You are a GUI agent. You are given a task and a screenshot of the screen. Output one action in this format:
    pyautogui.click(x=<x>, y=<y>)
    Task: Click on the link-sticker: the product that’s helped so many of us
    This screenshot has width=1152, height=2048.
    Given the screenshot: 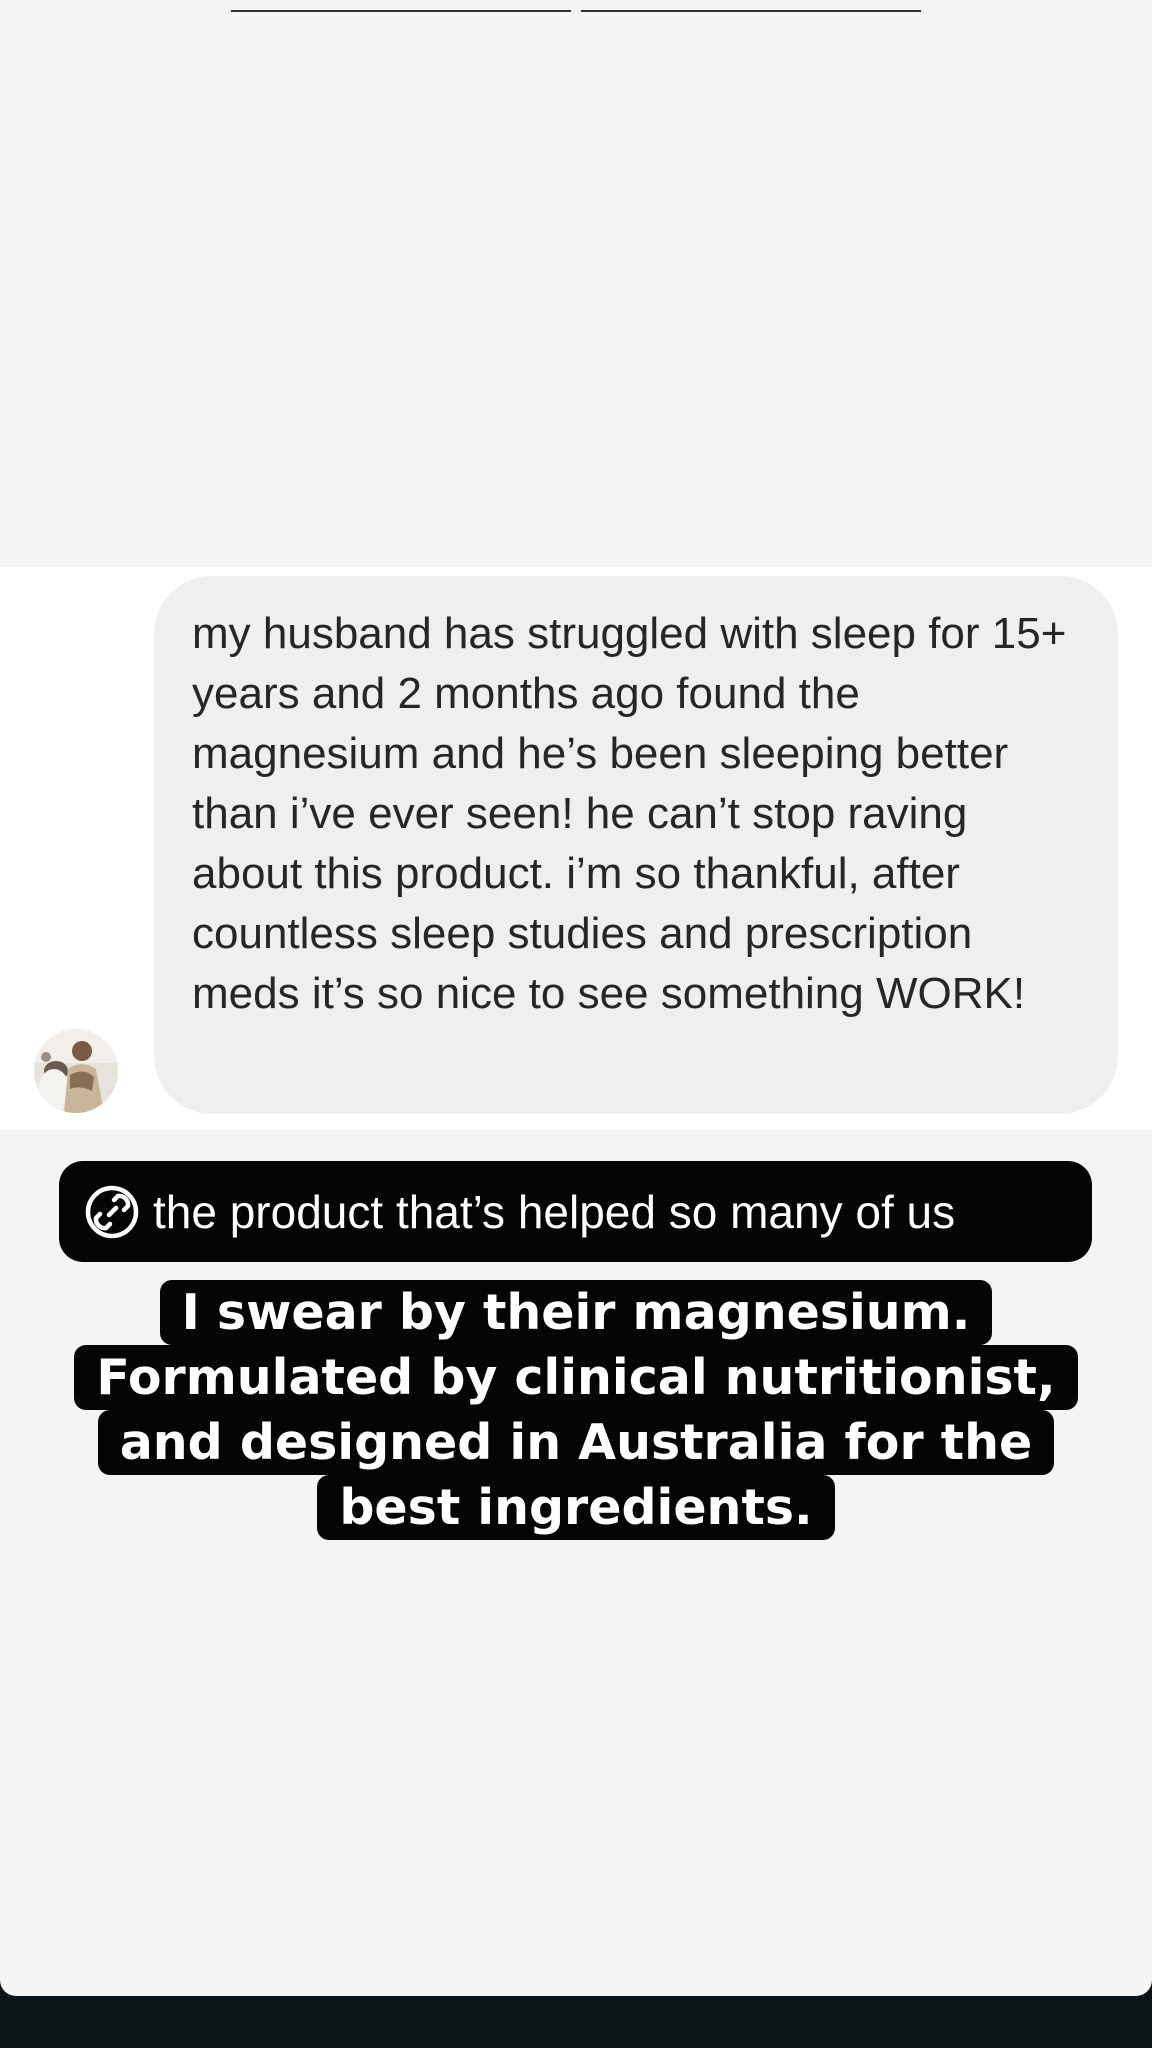 What is the action you would take?
    pyautogui.click(x=575, y=1211)
    